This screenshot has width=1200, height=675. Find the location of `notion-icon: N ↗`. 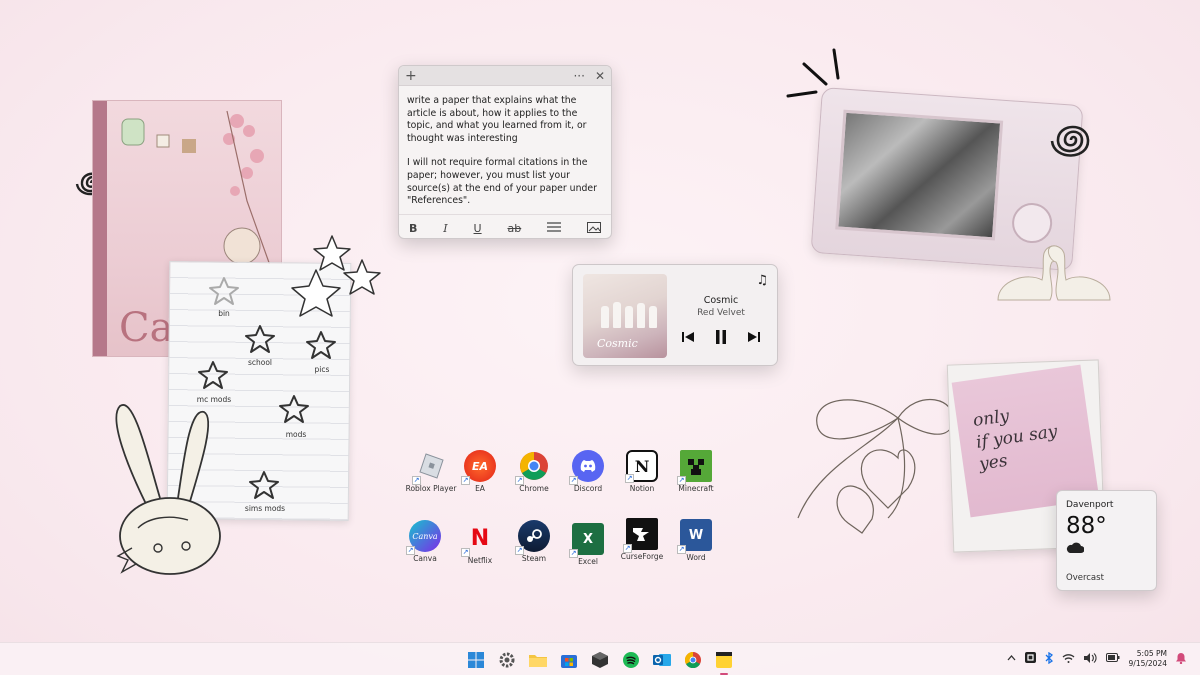

notion-icon: N ↗ is located at coordinates (641, 466).